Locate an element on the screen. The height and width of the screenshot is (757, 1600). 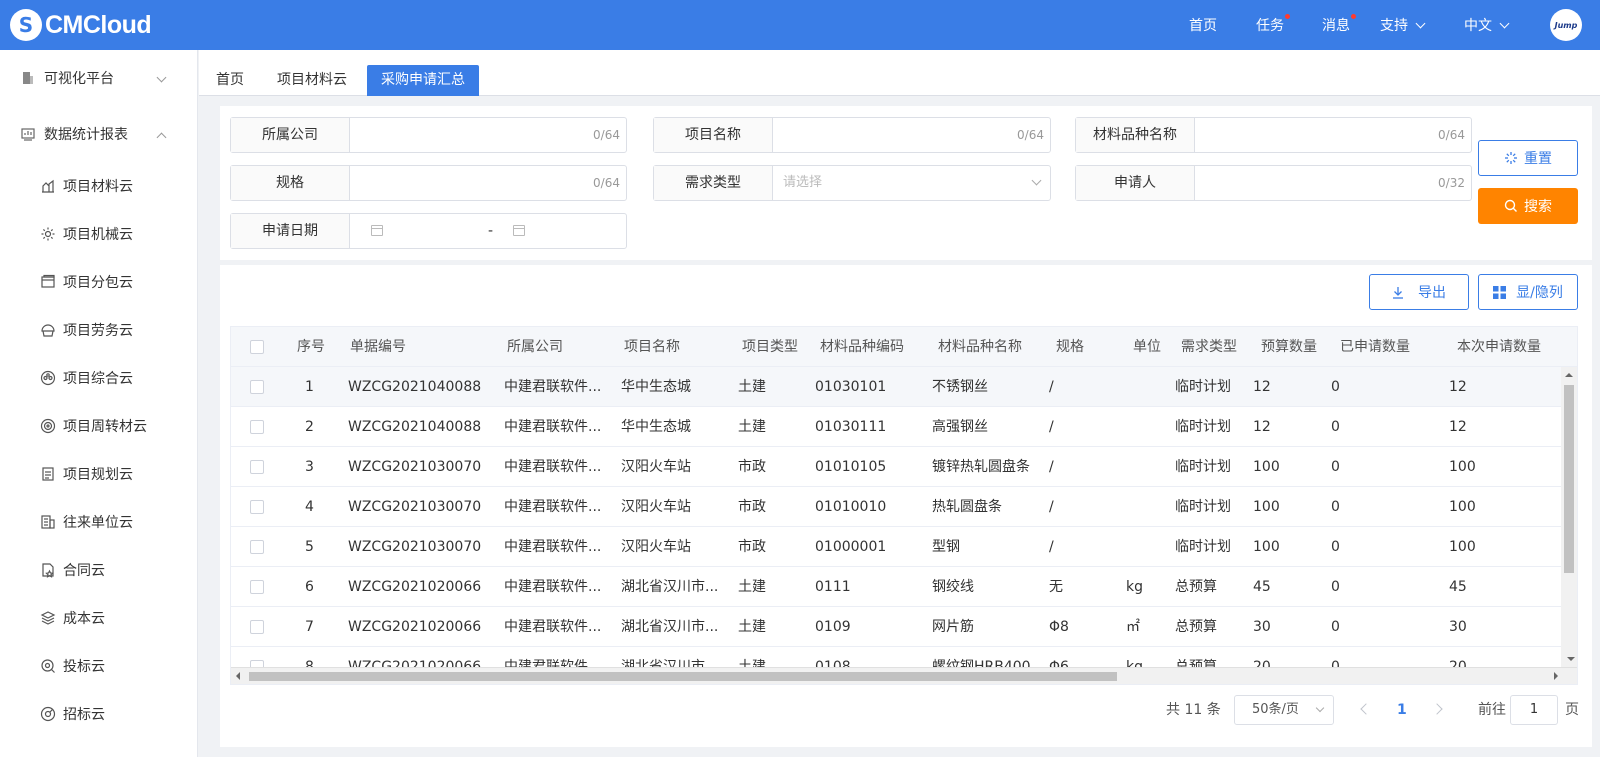
sidebar-item-planning-cloud: 项目规划云 is located at coordinates (98, 474).